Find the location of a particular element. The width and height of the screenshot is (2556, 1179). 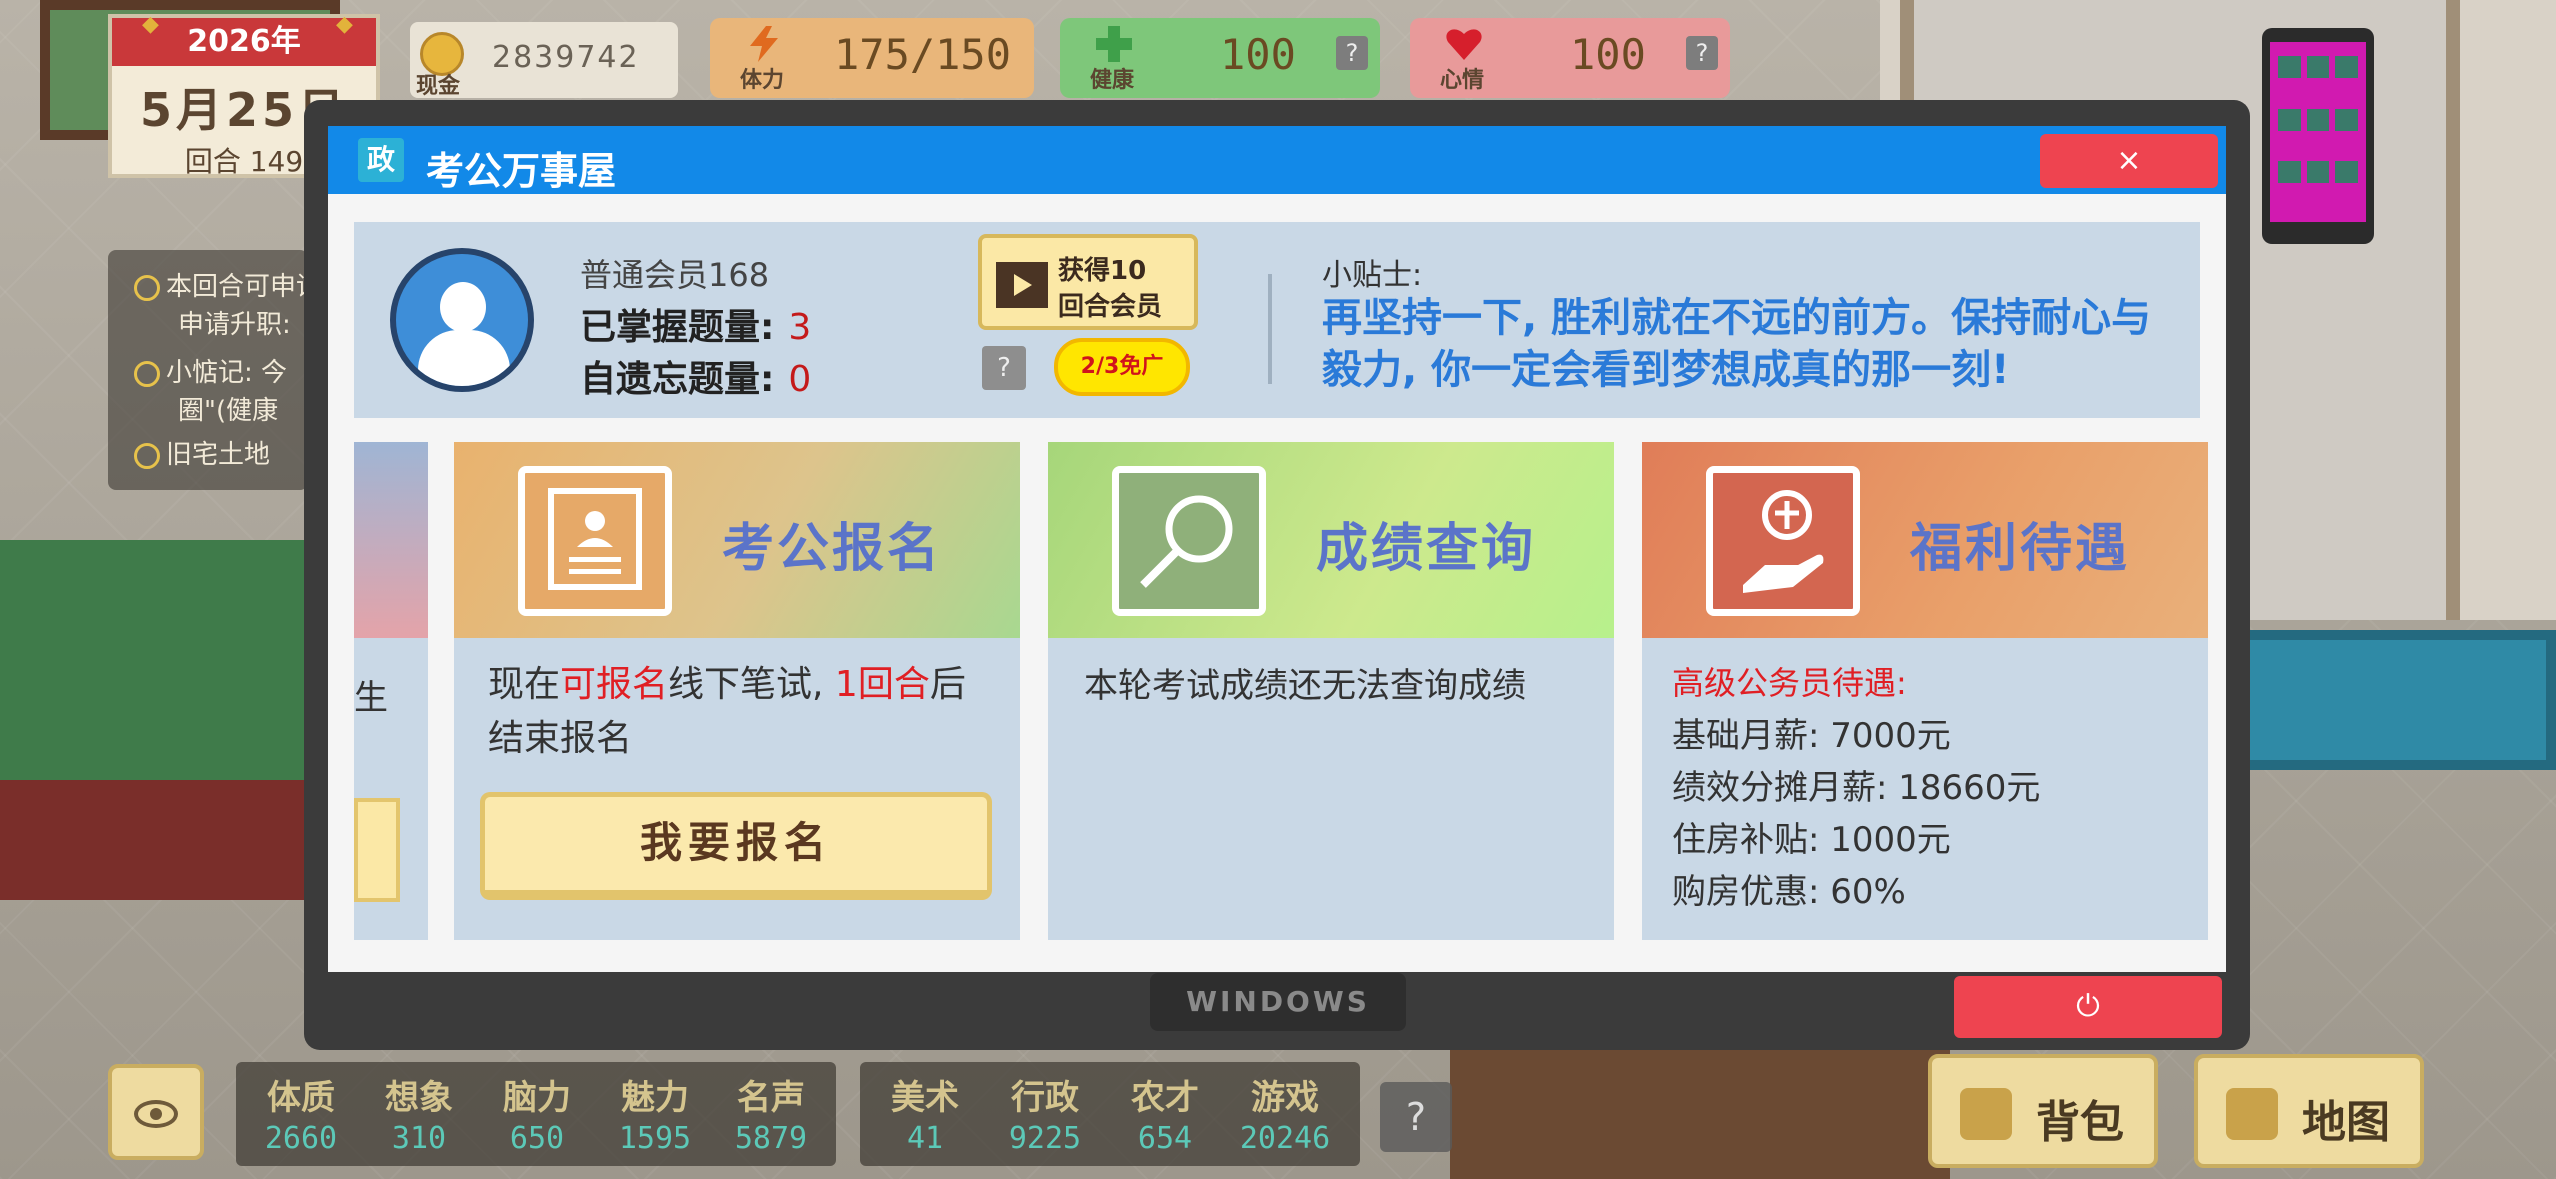

event-item-sub: 圈"(健康 is located at coordinates (228, 411).